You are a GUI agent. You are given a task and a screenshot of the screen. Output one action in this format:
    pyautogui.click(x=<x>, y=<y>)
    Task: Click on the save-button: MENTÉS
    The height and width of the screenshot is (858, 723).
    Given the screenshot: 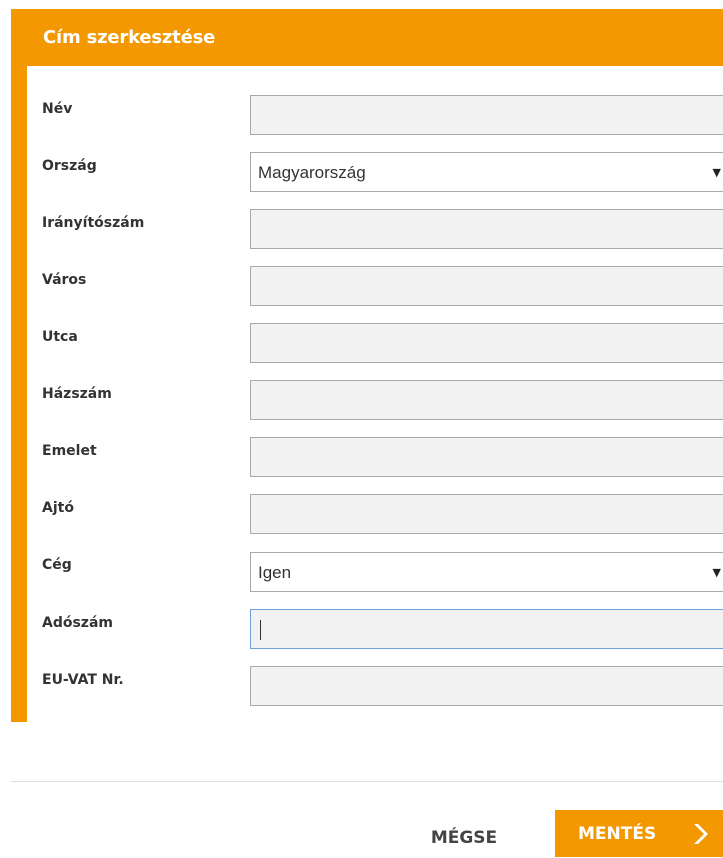 What is the action you would take?
    pyautogui.click(x=639, y=833)
    